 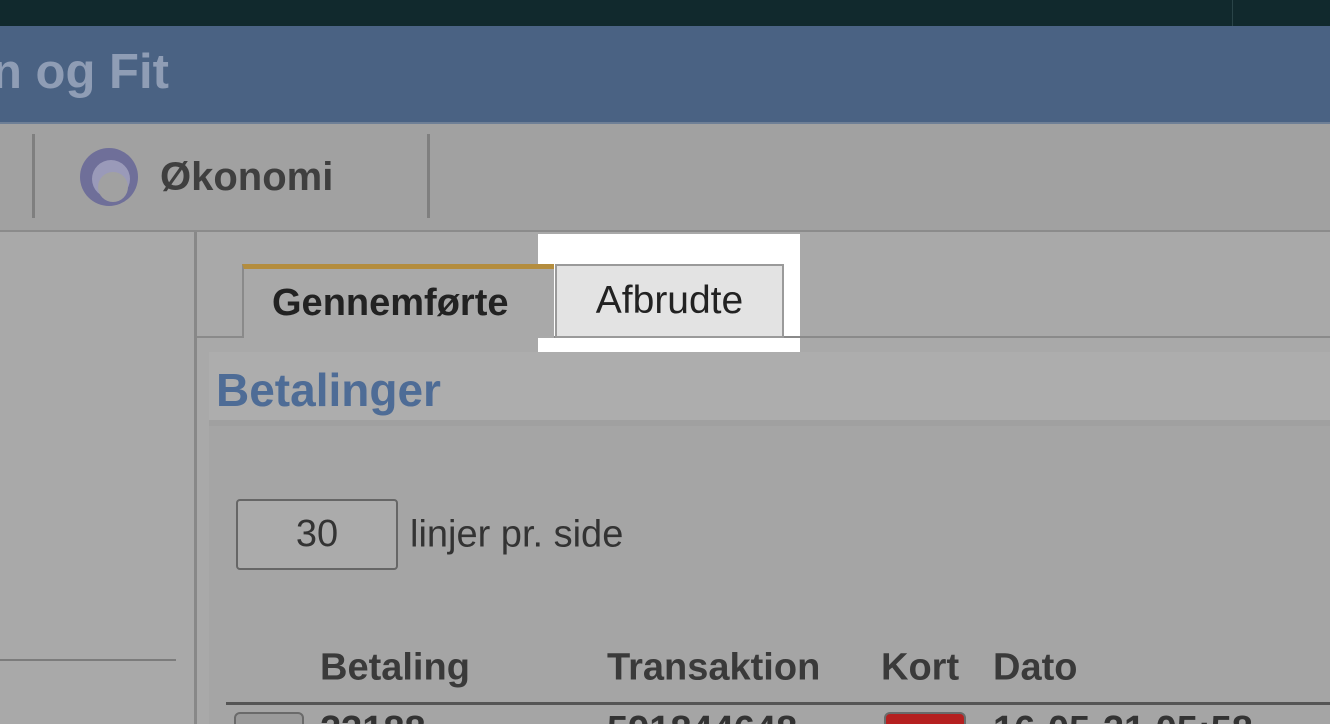 I want to click on panel-title: Betalinger, so click(x=328, y=390).